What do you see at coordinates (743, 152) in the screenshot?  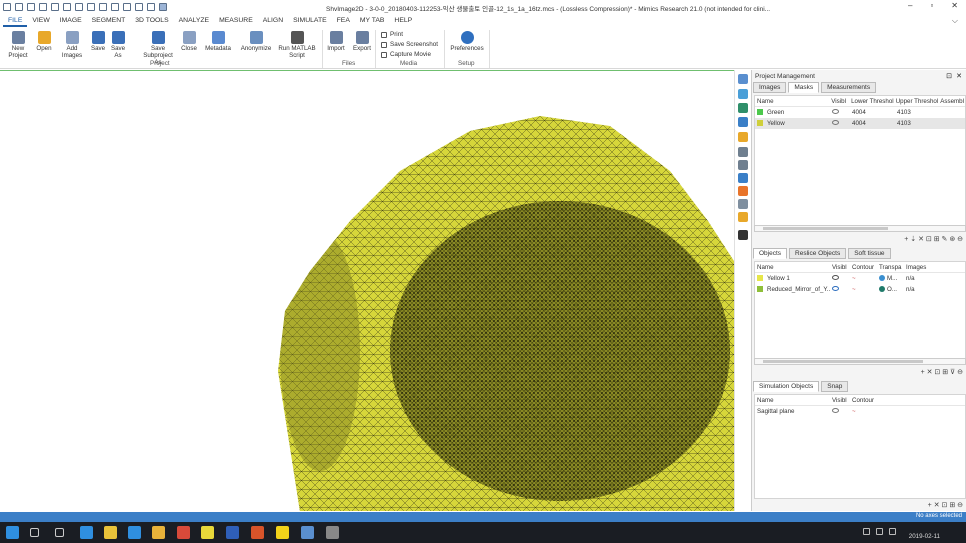 I see `move-icon` at bounding box center [743, 152].